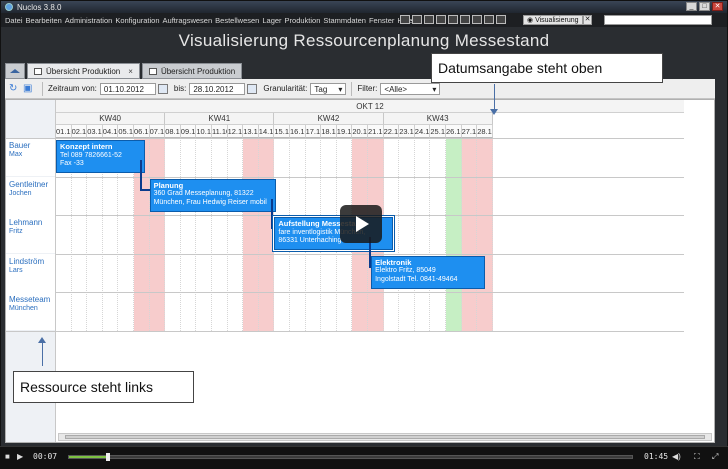 This screenshot has width=728, height=469. I want to click on day-header: 16.10, so click(298, 131).